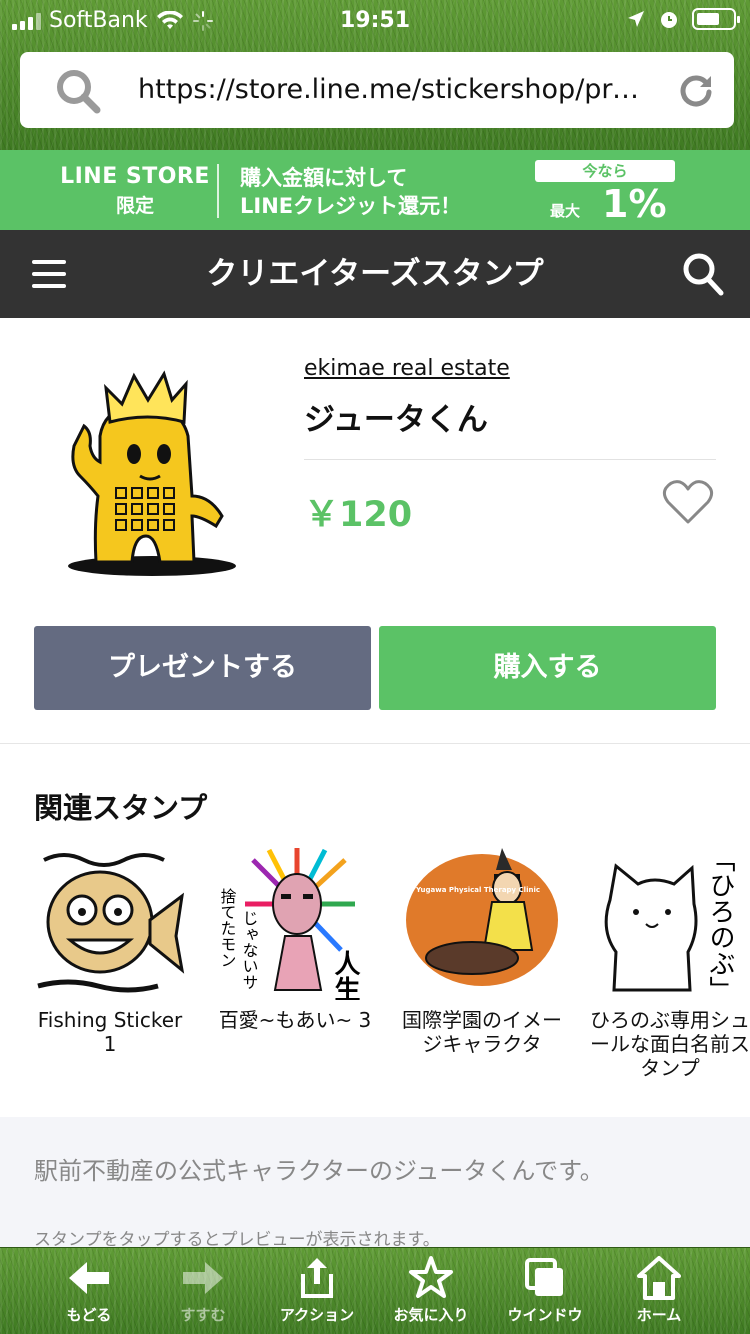  Describe the element at coordinates (319, 1171) in the screenshot. I see `description-text: 駅前不動産の公式キャラクターのジュータくんです。` at that location.